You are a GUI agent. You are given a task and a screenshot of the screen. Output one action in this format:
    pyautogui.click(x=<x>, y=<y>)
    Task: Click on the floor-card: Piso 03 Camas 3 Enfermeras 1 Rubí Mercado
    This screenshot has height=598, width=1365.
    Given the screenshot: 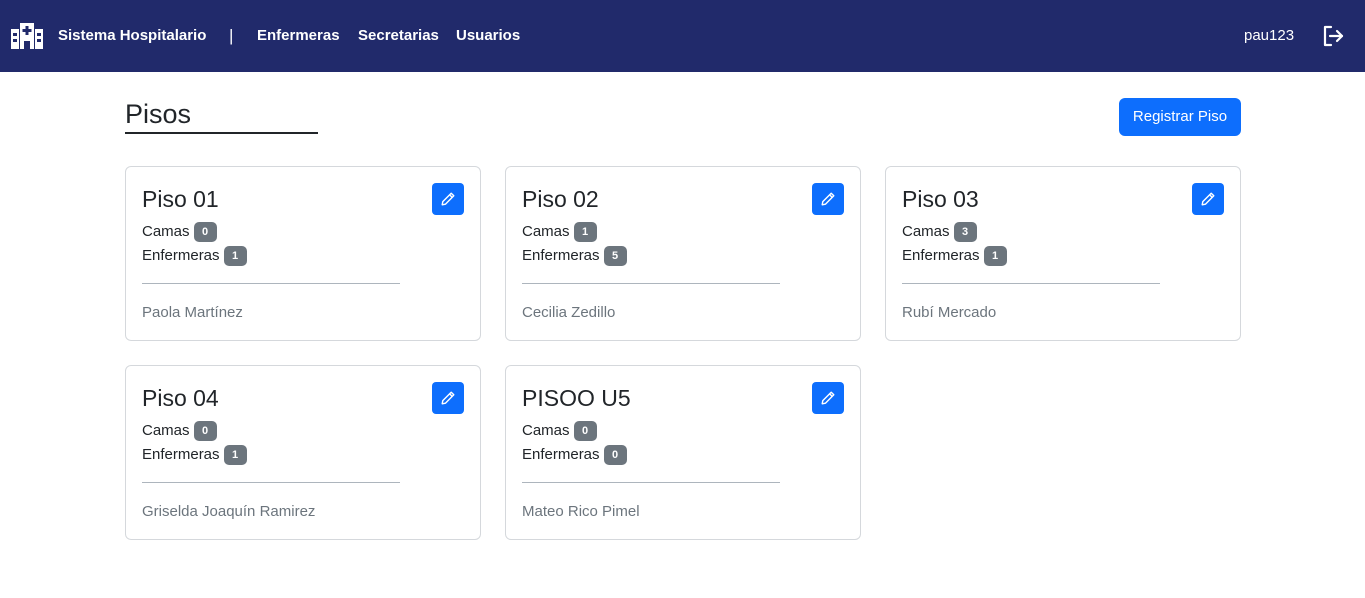 What is the action you would take?
    pyautogui.click(x=1063, y=253)
    